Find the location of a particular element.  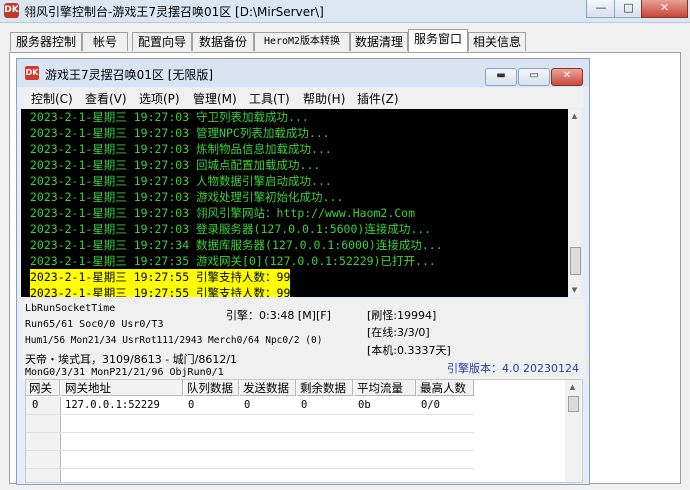

run-socket-time: LbRunSocketTime is located at coordinates (70, 308).